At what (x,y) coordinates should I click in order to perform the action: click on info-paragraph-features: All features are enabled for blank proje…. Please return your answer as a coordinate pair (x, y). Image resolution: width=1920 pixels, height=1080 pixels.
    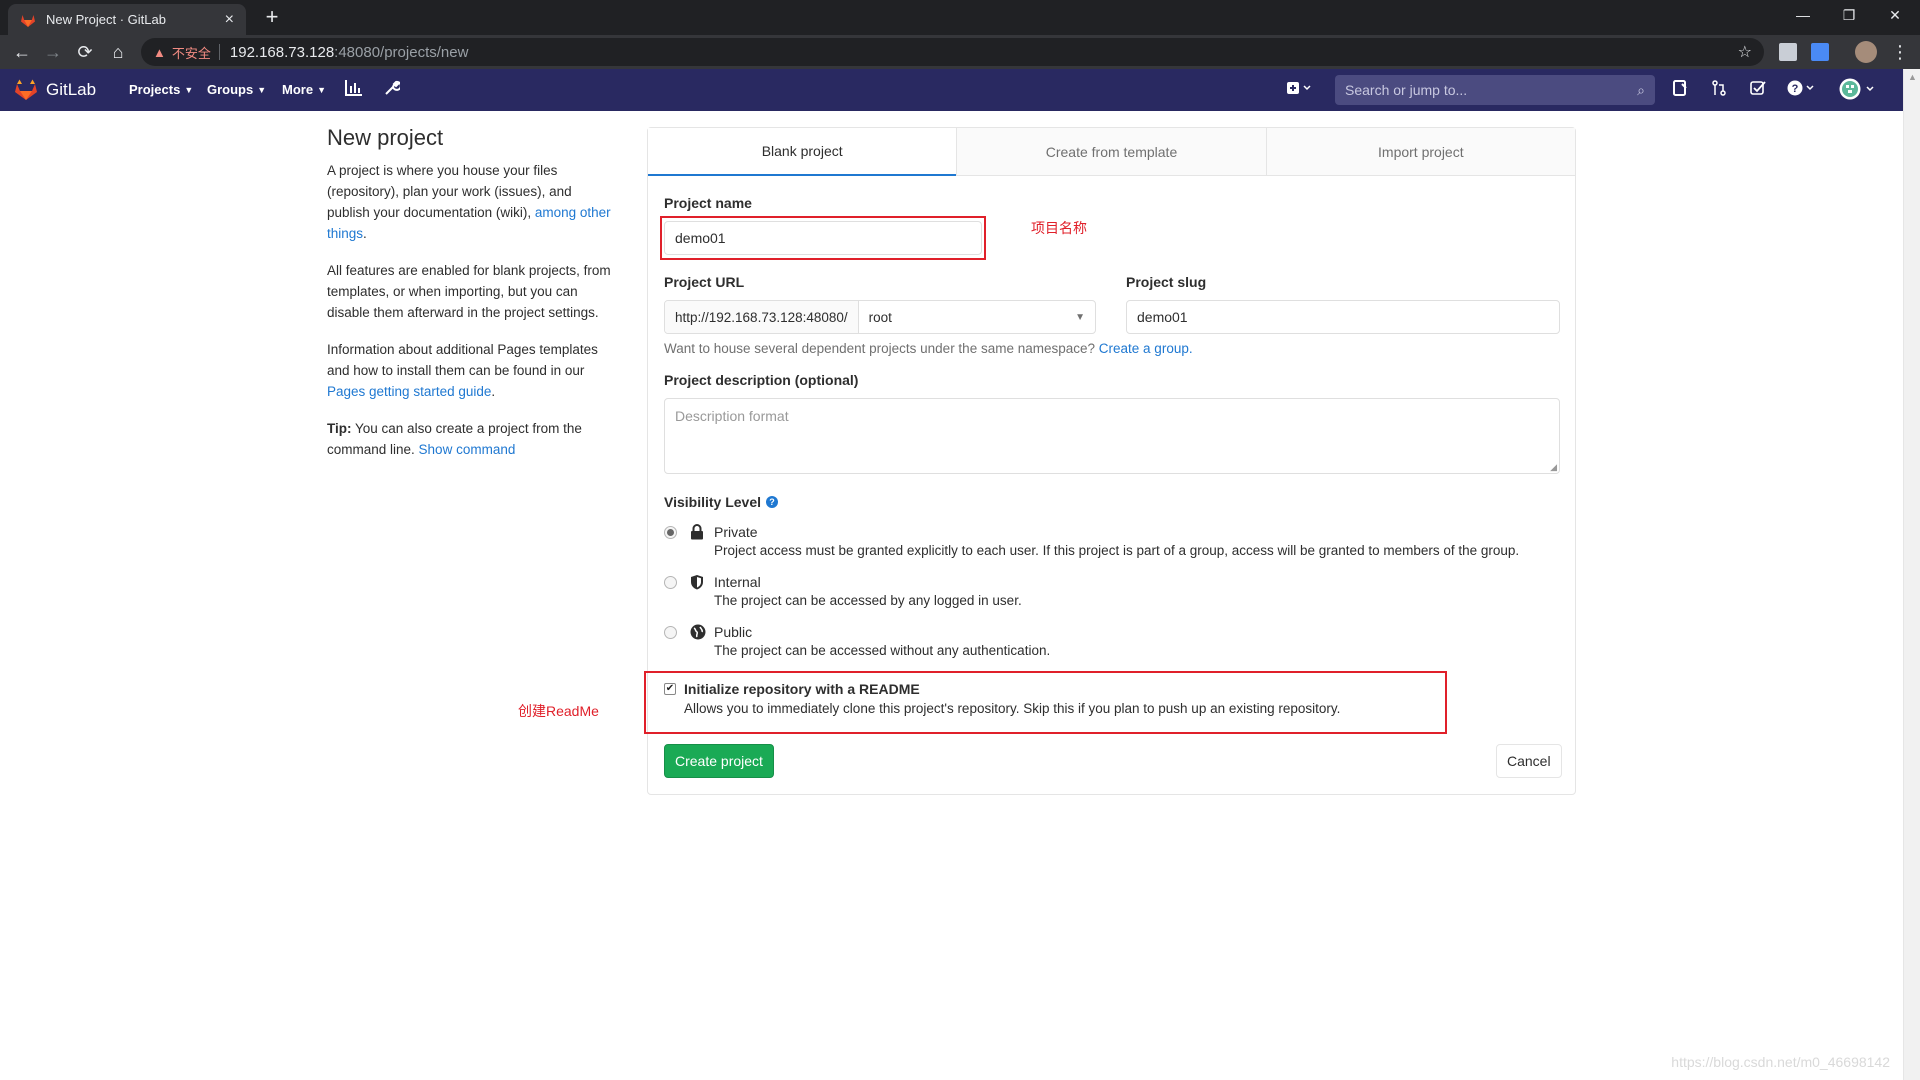
    Looking at the image, I should click on (469, 291).